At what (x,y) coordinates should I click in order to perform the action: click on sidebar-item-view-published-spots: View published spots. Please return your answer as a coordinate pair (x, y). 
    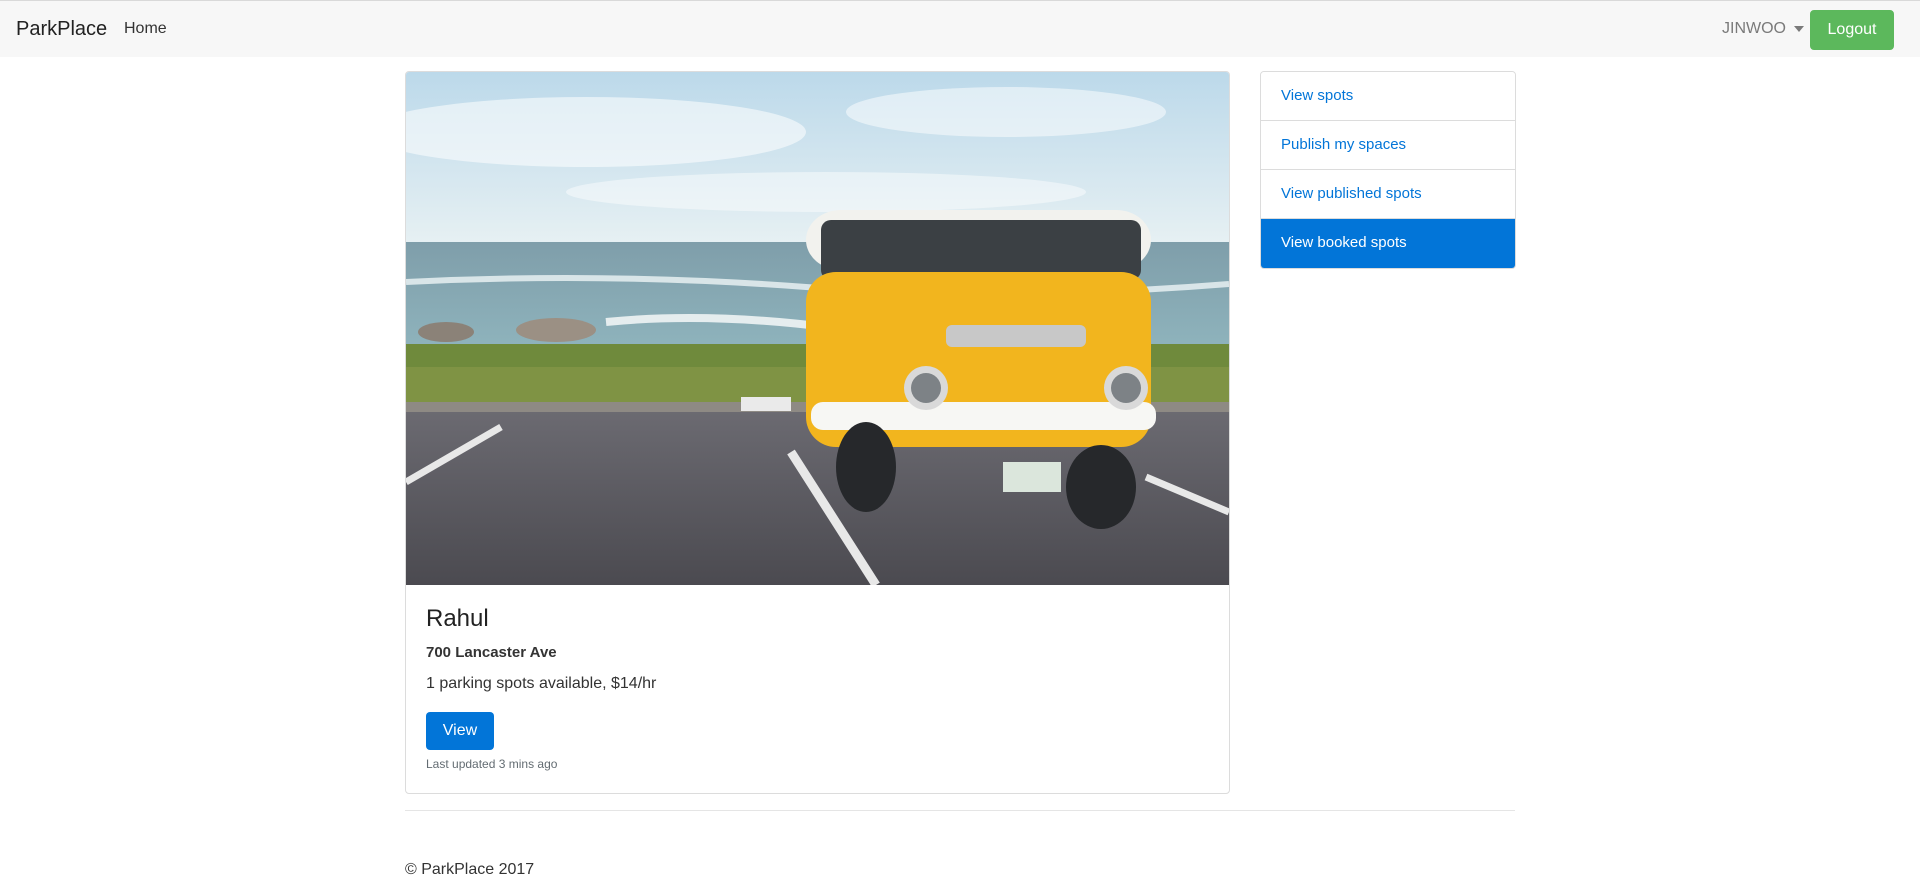
    Looking at the image, I should click on (1388, 194).